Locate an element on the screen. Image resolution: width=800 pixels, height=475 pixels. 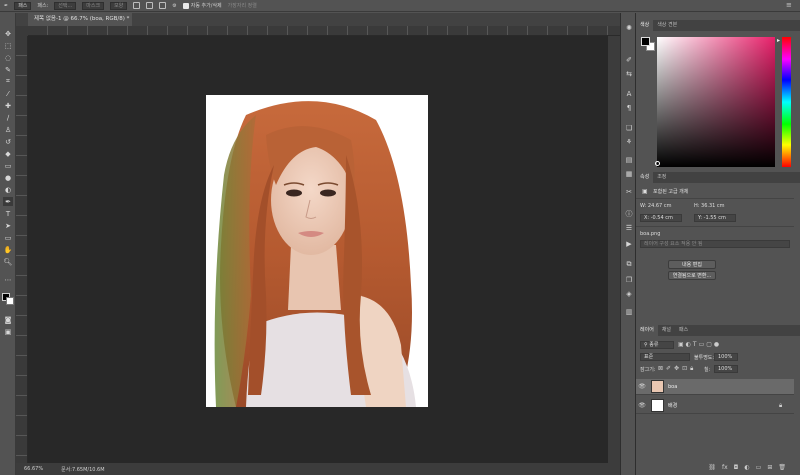
adjustments-icon: ✂ is located at coordinates (629, 192).